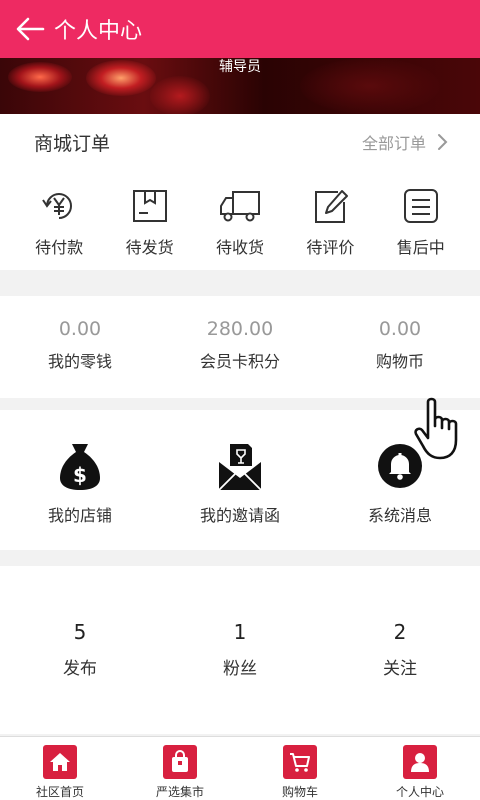 The image size is (480, 800). I want to click on cart-icon, so click(300, 762).